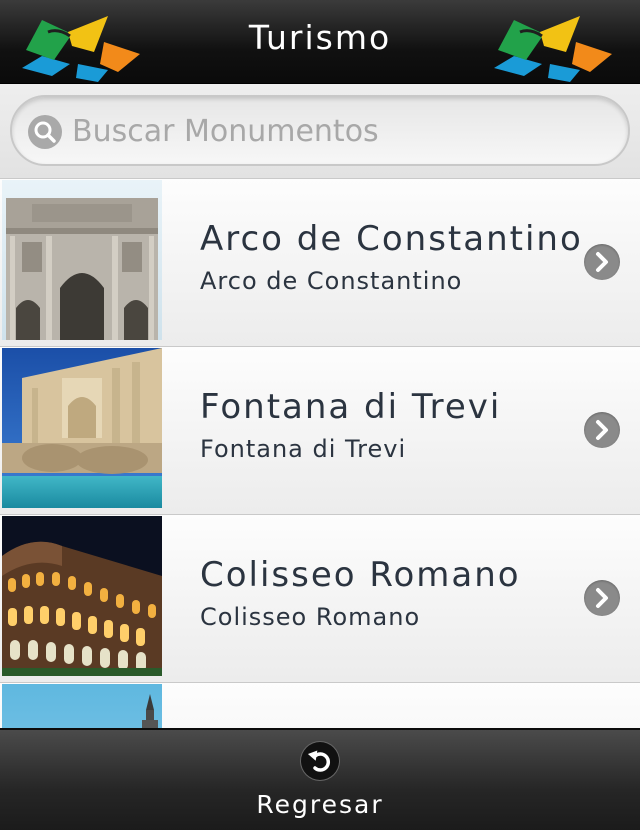  What do you see at coordinates (310, 617) in the screenshot?
I see `monument-subtitle: Colisseo Romano` at bounding box center [310, 617].